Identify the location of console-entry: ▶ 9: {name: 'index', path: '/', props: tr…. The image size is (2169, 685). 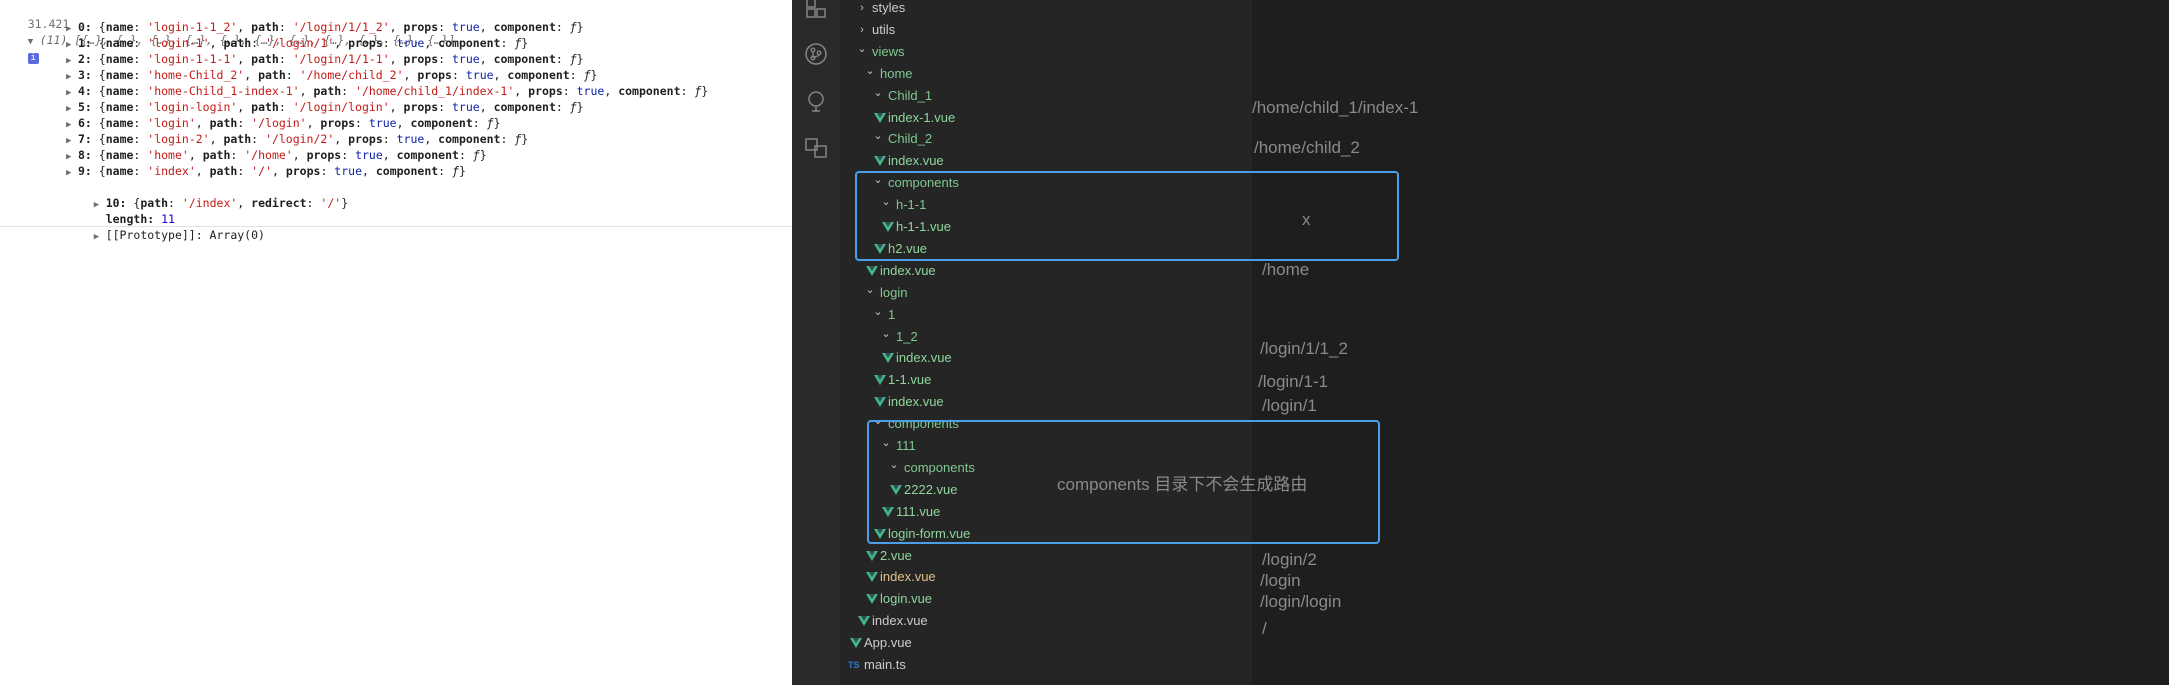
(266, 171).